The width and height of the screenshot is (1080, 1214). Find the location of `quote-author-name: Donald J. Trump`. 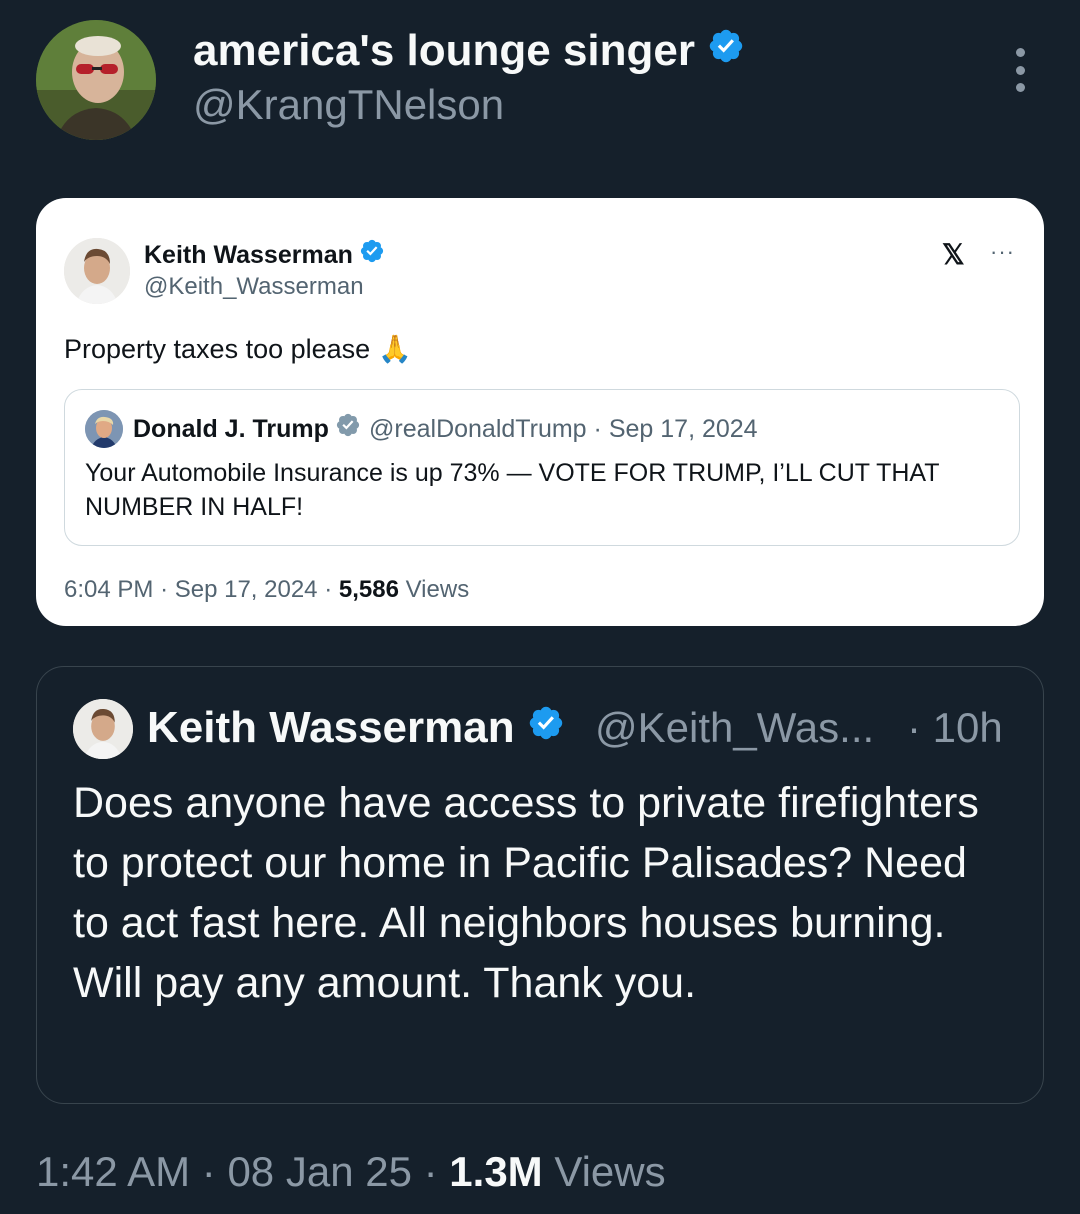

quote-author-name: Donald J. Trump is located at coordinates (247, 429).